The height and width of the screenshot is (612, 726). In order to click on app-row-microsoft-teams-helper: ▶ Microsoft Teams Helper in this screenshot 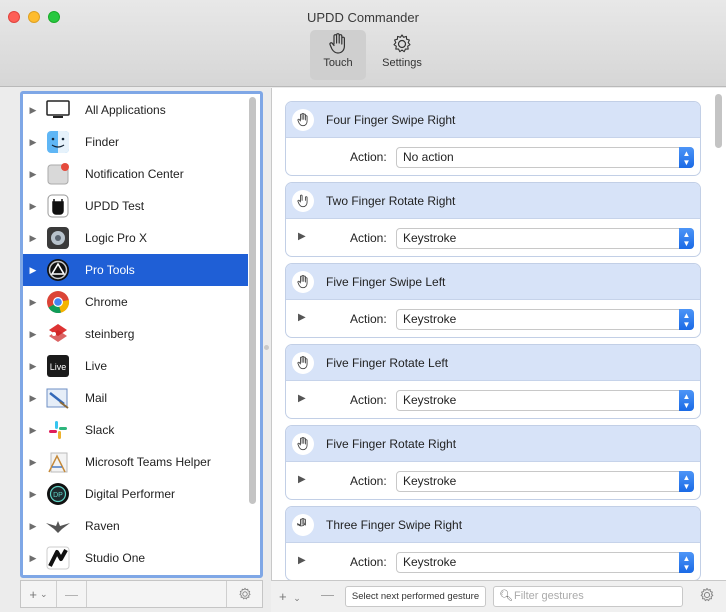, I will do `click(135, 462)`.